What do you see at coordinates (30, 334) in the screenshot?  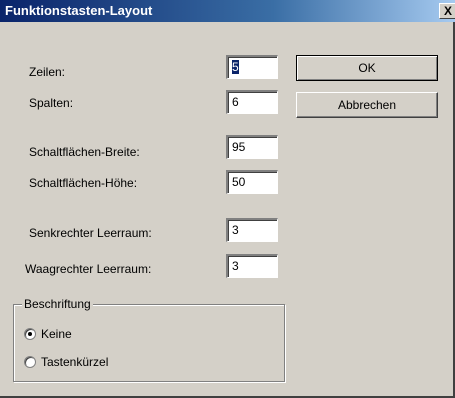 I see `radio-checked-icon` at bounding box center [30, 334].